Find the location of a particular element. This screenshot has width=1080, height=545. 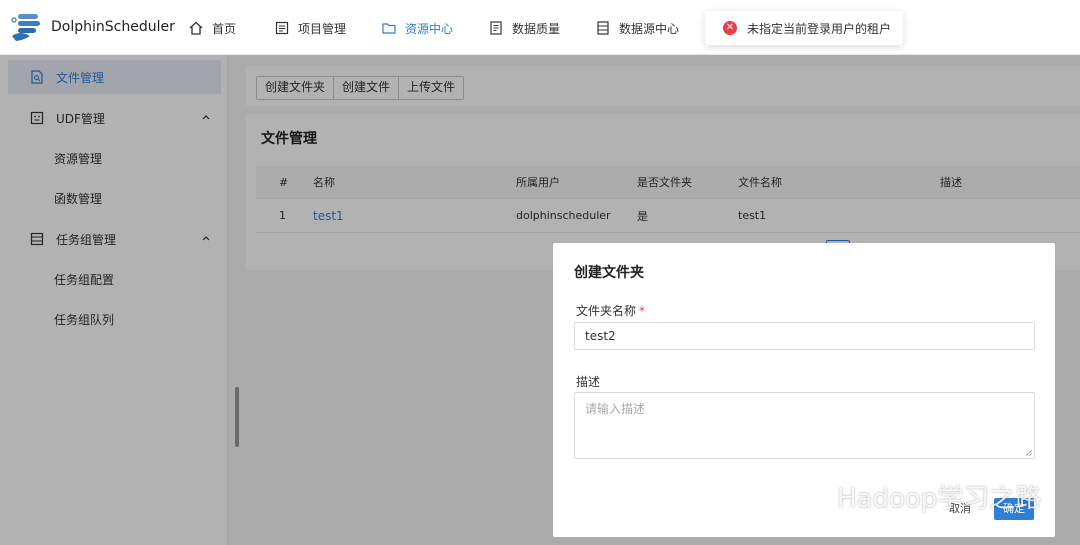

datasource-icon is located at coordinates (603, 28).